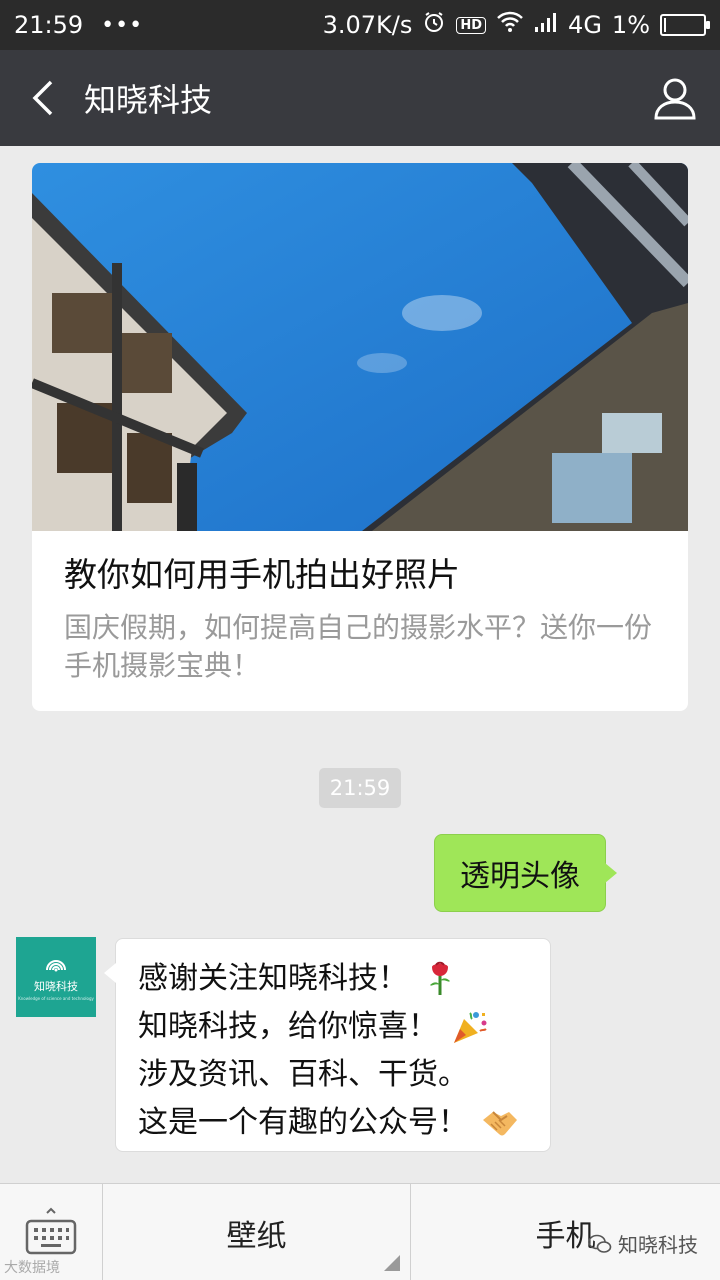  I want to click on menu-item-wallpaper: 壁纸, so click(257, 1232).